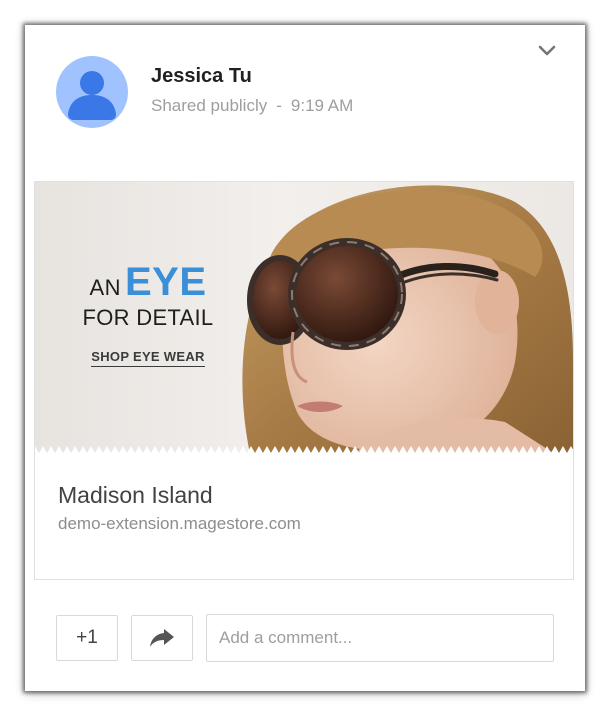  Describe the element at coordinates (201, 76) in the screenshot. I see `author-name: Jessica Tu` at that location.